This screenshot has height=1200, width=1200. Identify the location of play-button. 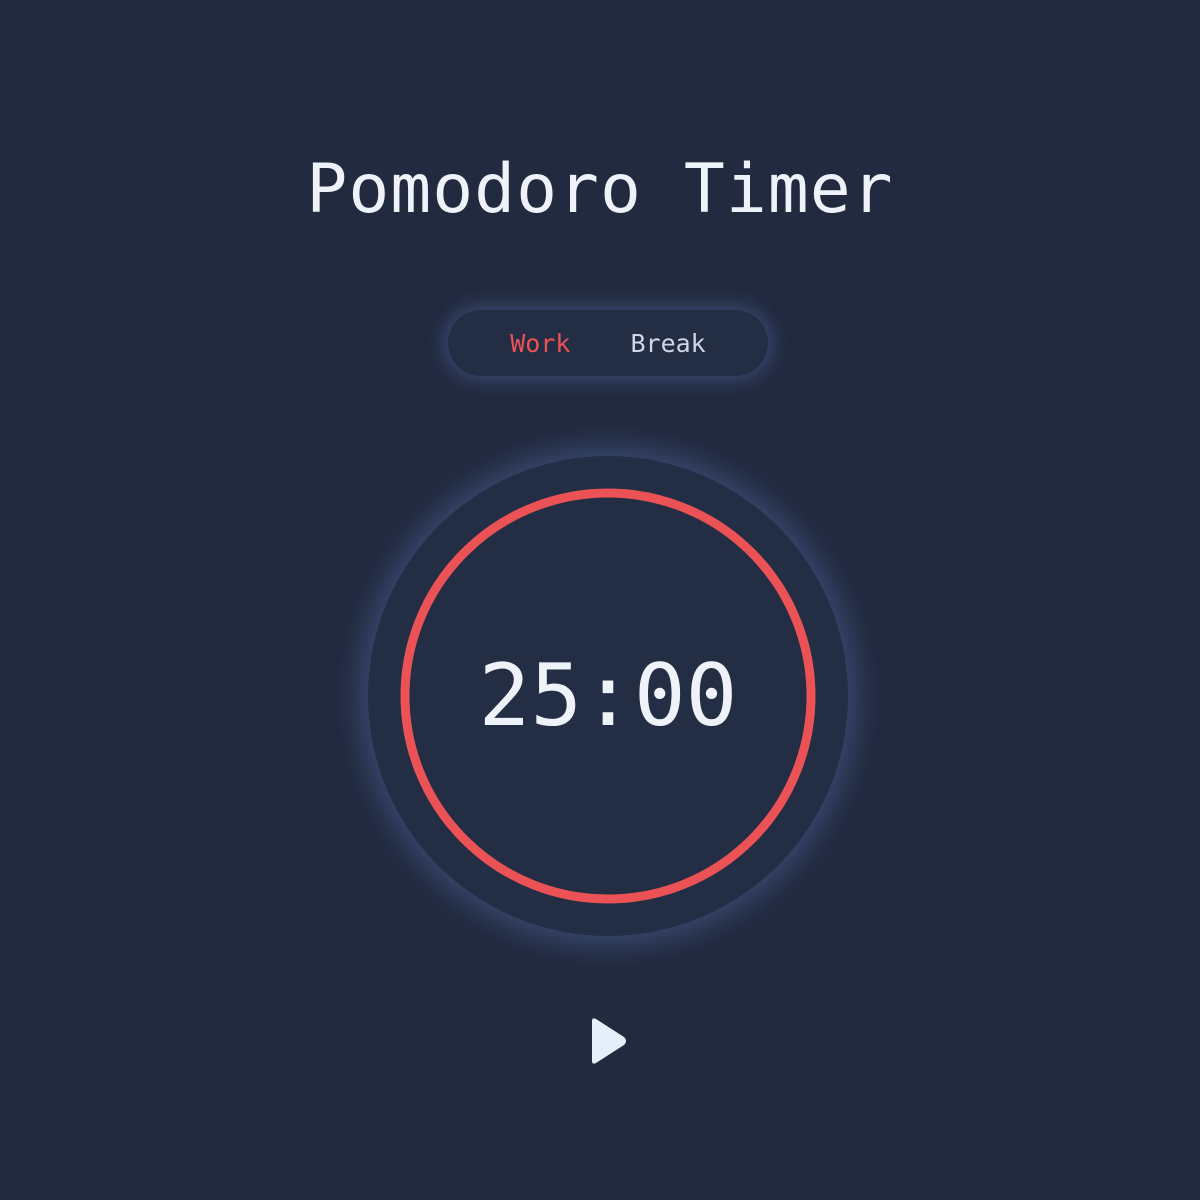
(608, 1041).